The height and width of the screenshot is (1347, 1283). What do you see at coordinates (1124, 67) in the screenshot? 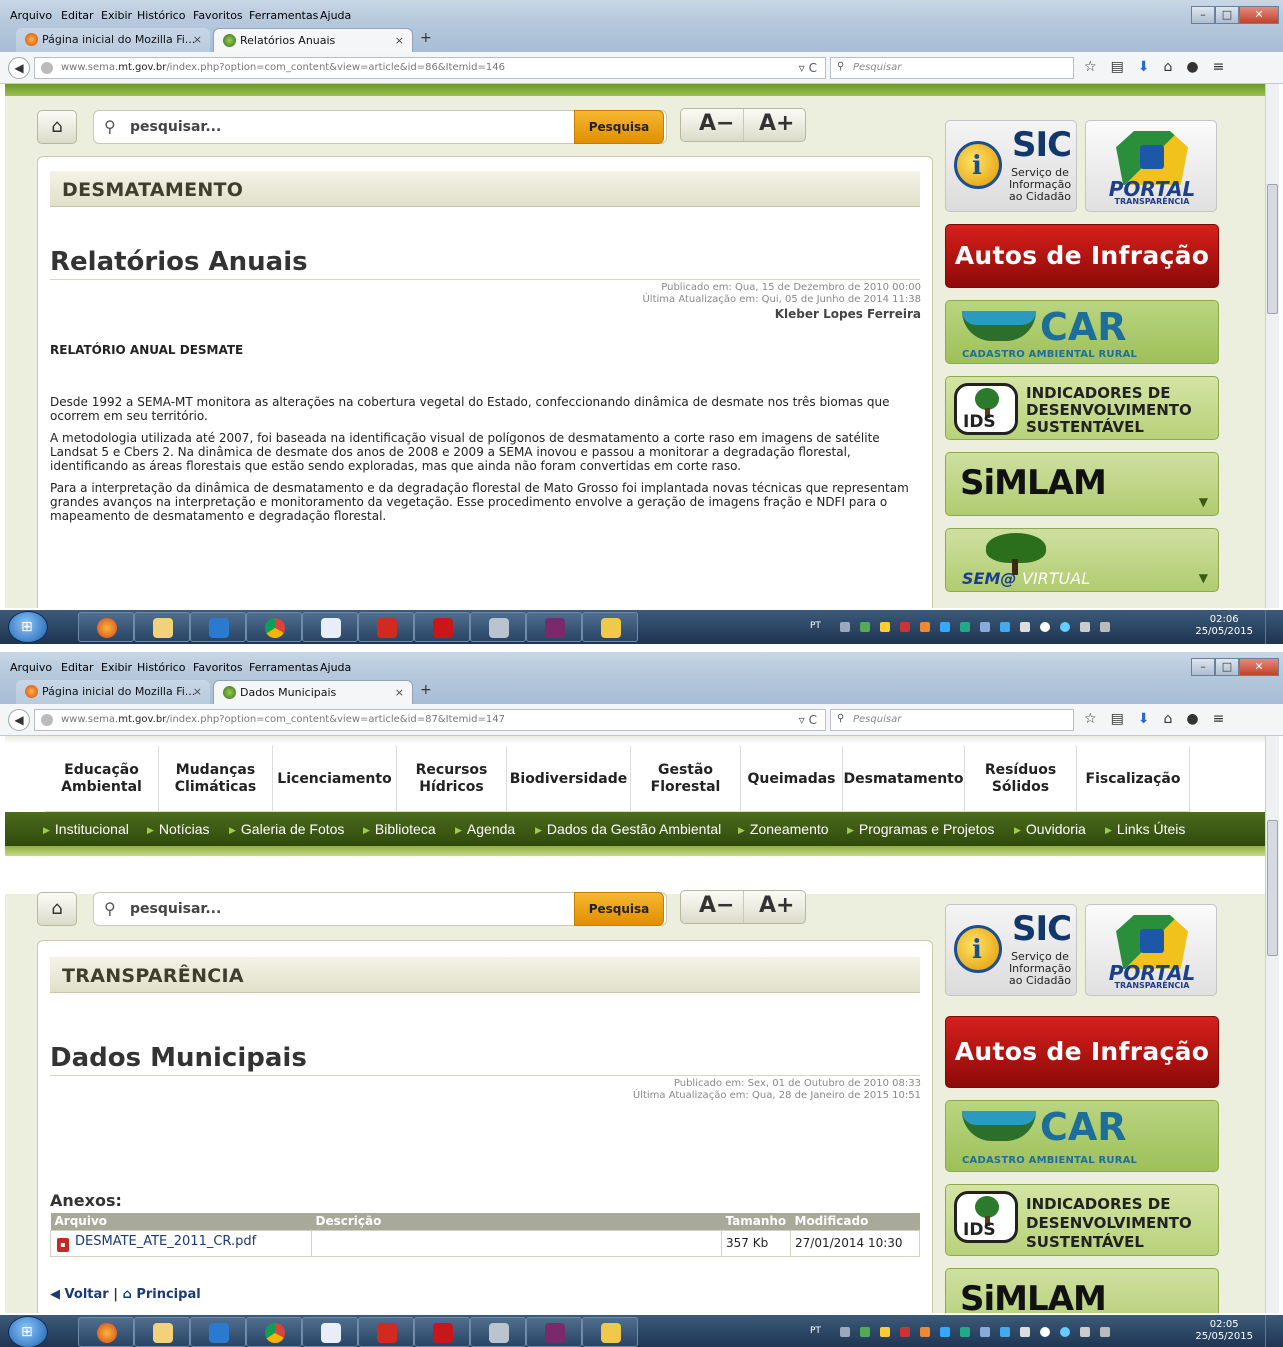
I see `reading-list-icon: ▤` at bounding box center [1124, 67].